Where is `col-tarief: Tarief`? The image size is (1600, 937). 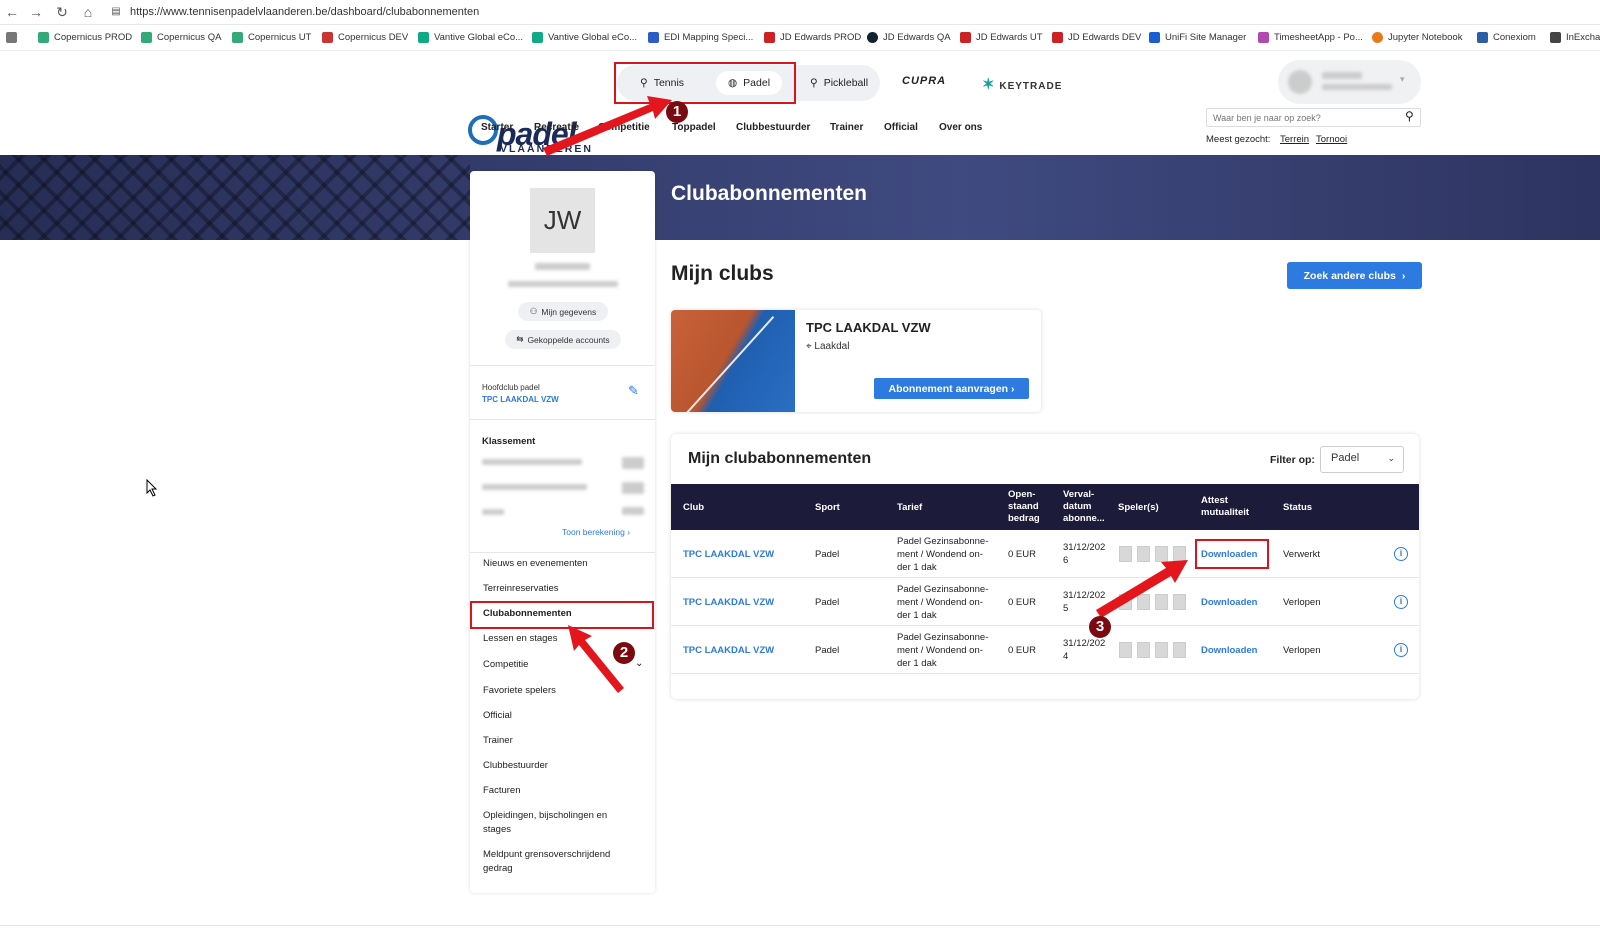
col-tarief: Tarief is located at coordinates (910, 507).